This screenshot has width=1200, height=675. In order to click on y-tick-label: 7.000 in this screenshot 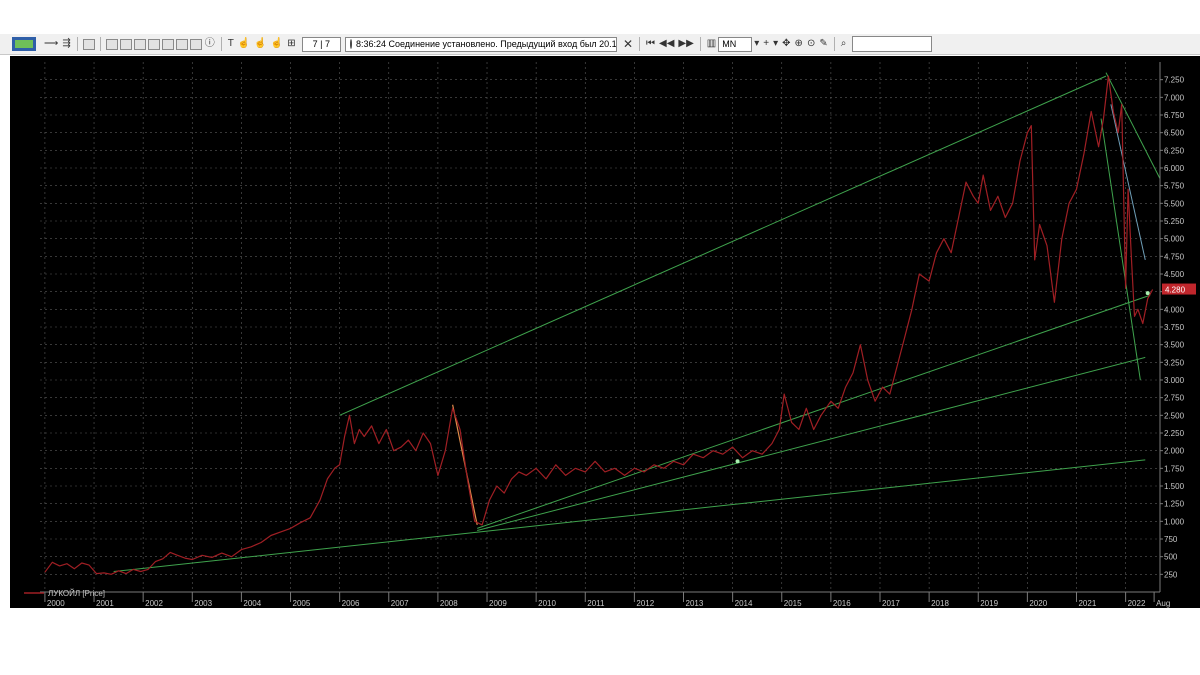, I will do `click(1174, 97)`.